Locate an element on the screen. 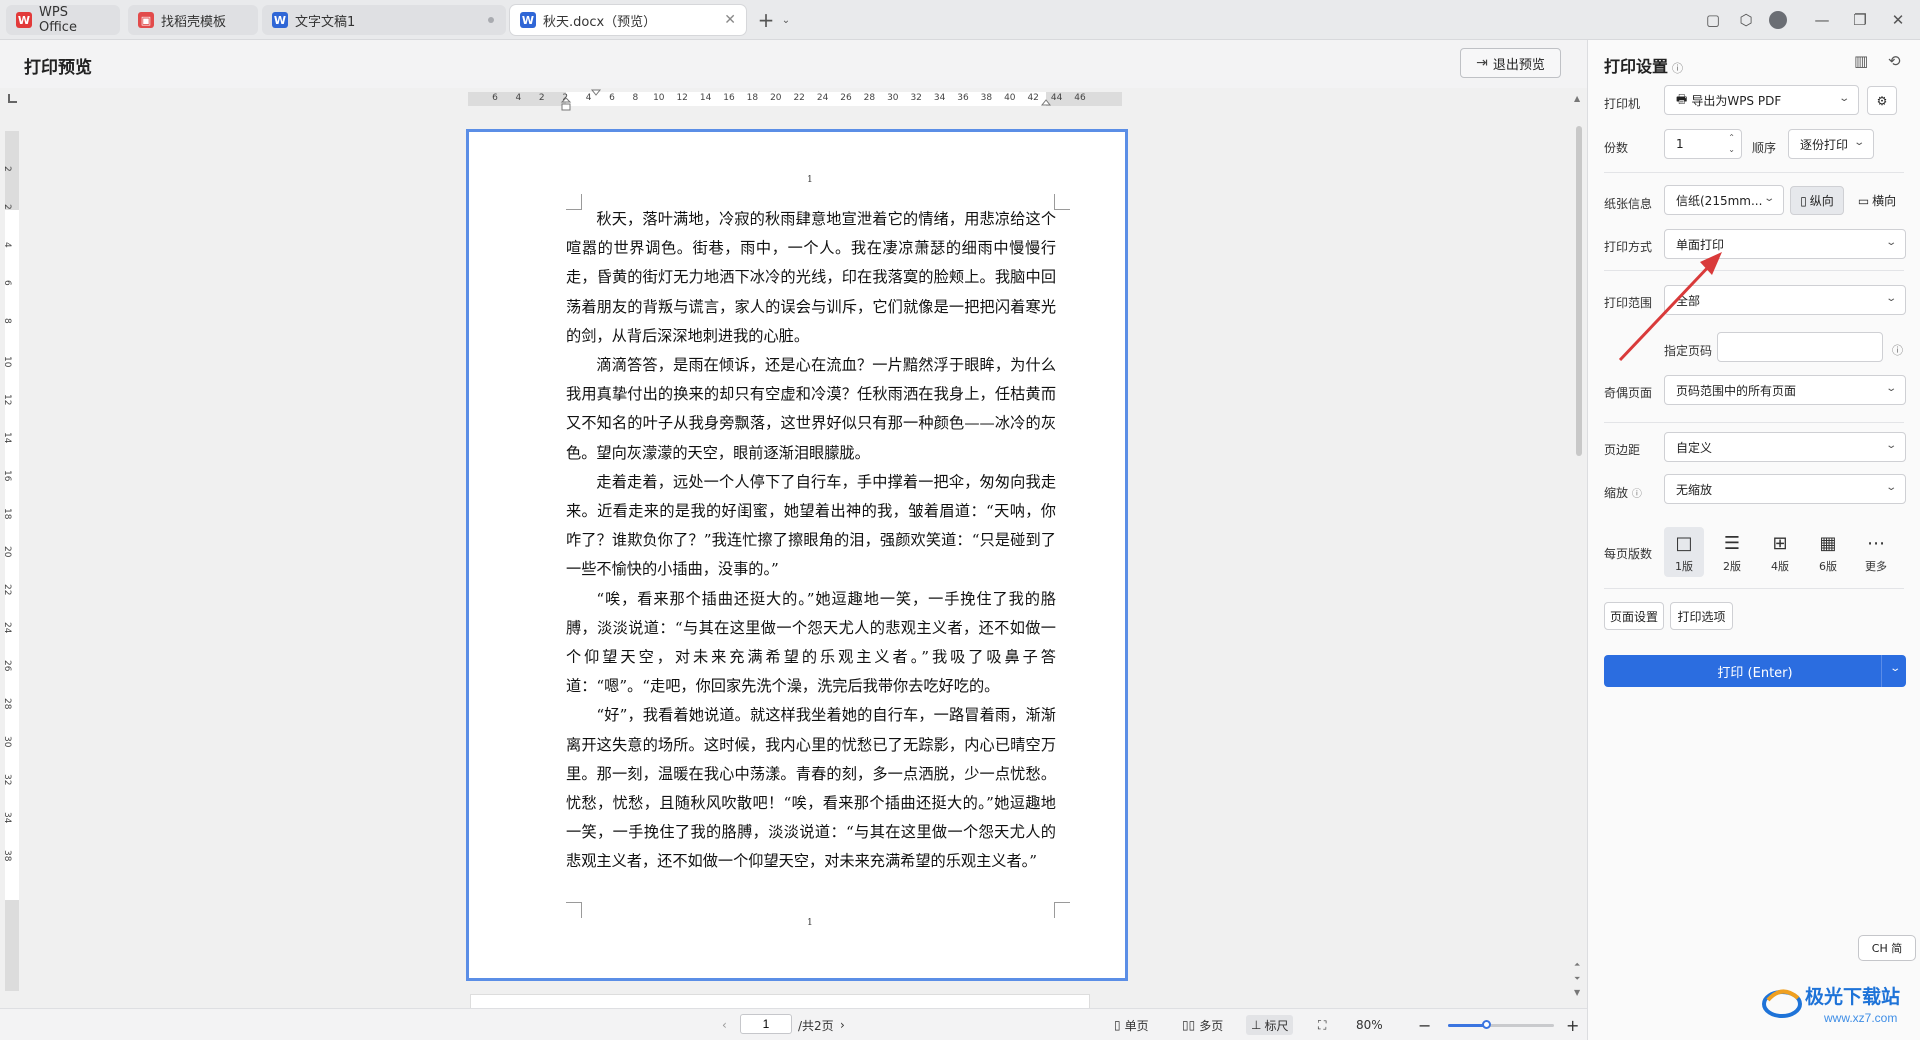 The width and height of the screenshot is (1920, 1040). zoom-slider is located at coordinates (1501, 1024).